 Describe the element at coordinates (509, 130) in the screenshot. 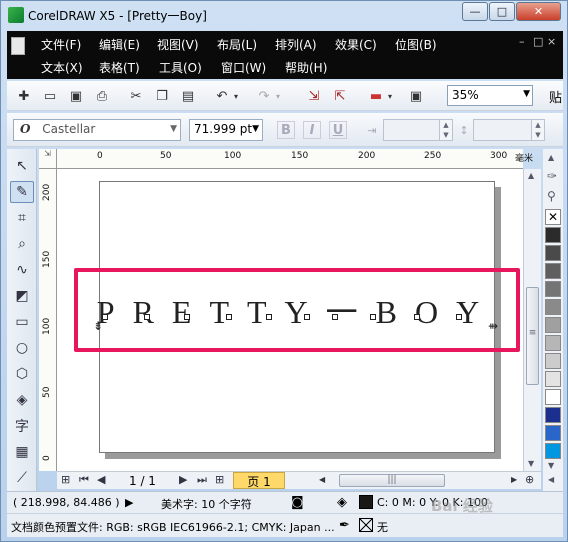

I see `word-spacing-spinbox: ▲ ▼` at that location.